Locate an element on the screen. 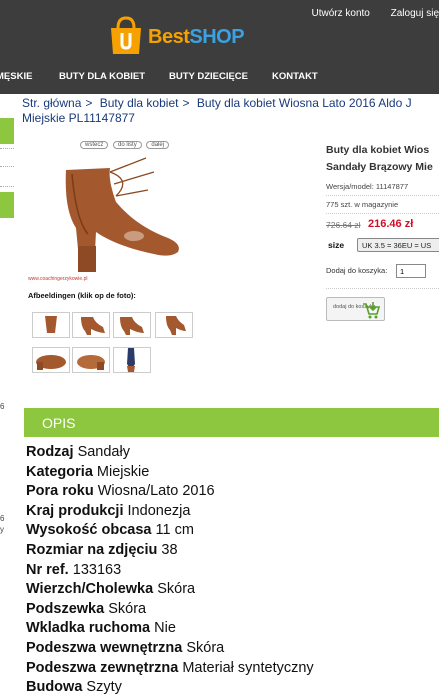  attribute-value: Wiosna/Lato 2016 is located at coordinates (156, 491).